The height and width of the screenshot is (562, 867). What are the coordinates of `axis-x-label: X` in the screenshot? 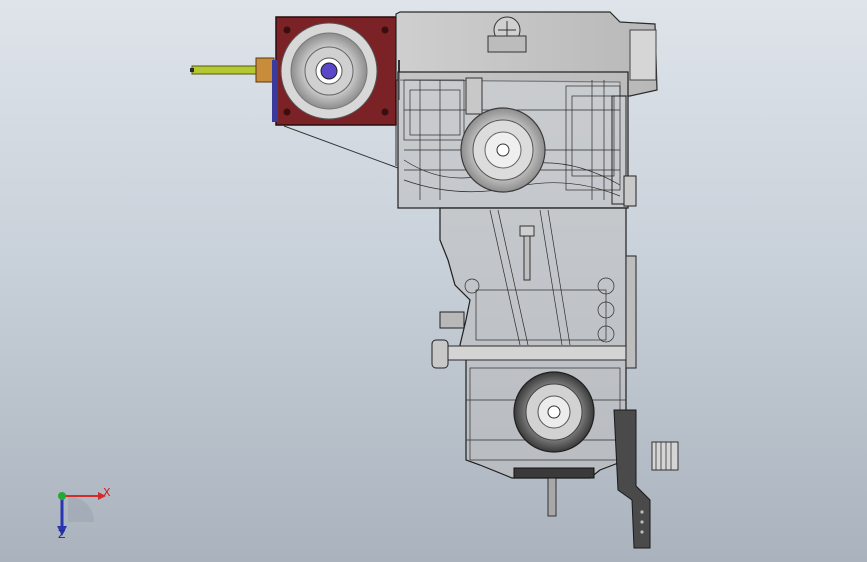 It's located at (107, 492).